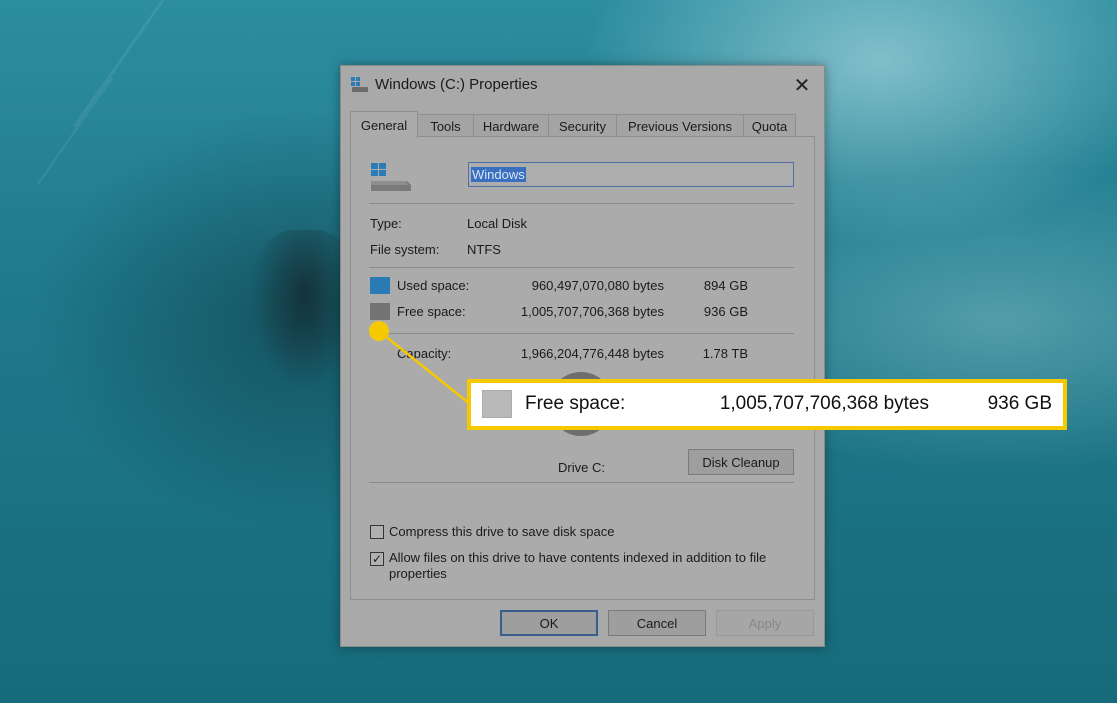 The height and width of the screenshot is (703, 1117). What do you see at coordinates (824, 403) in the screenshot?
I see `callout-bytes: 1,005,707,706,368 bytes` at bounding box center [824, 403].